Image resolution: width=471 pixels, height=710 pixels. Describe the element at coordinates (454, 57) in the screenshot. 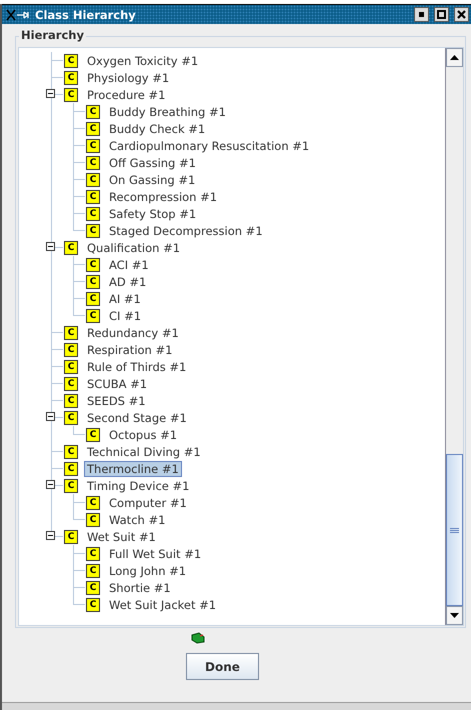

I see `scroll-up-icon` at that location.